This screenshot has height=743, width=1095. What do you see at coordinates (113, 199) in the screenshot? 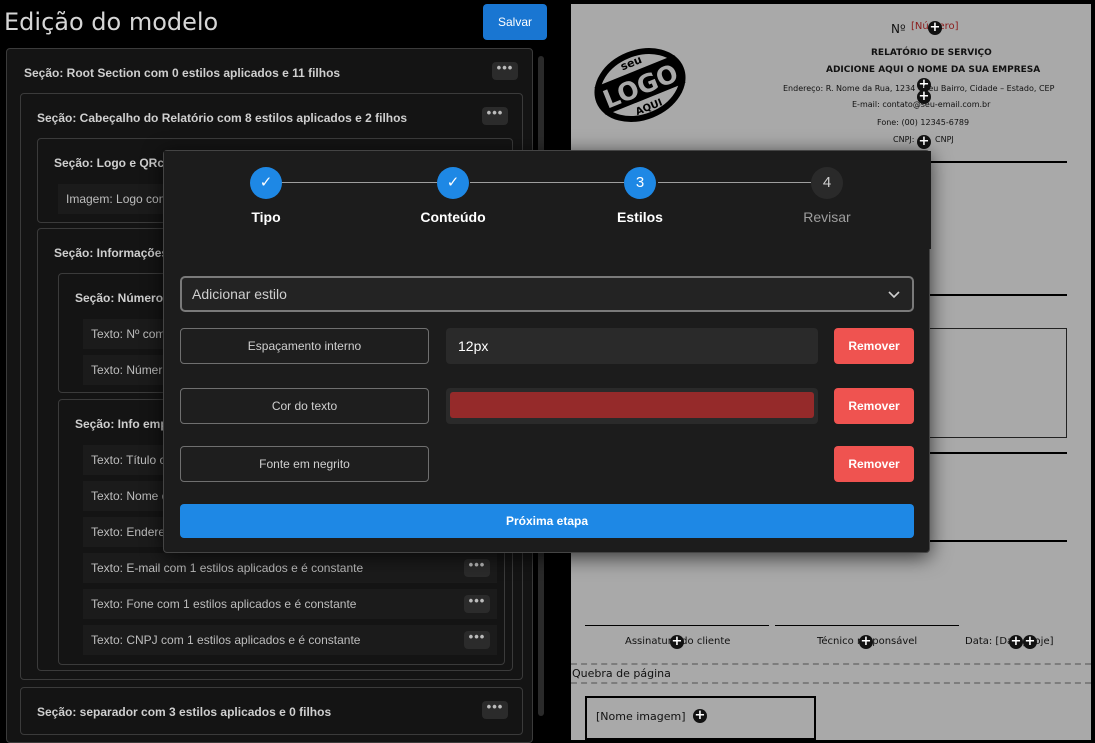
I see `logo-image-item: Imagem: Logo com` at bounding box center [113, 199].